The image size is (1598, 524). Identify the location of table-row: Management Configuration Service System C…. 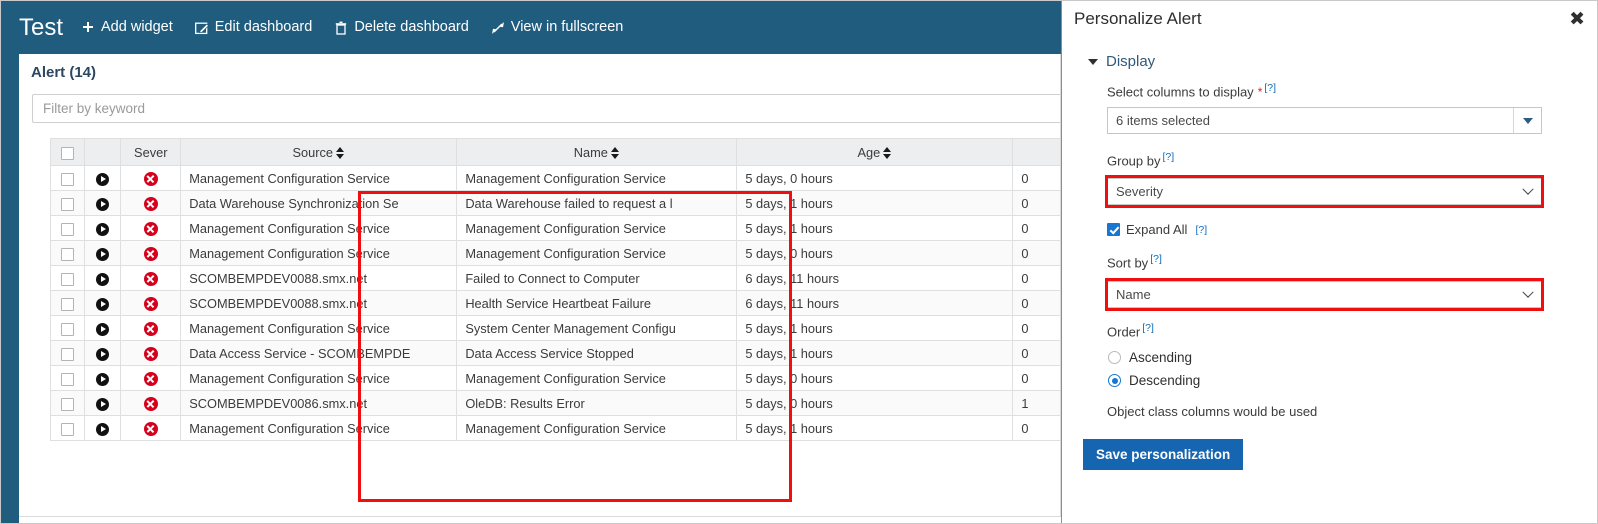
(555, 328).